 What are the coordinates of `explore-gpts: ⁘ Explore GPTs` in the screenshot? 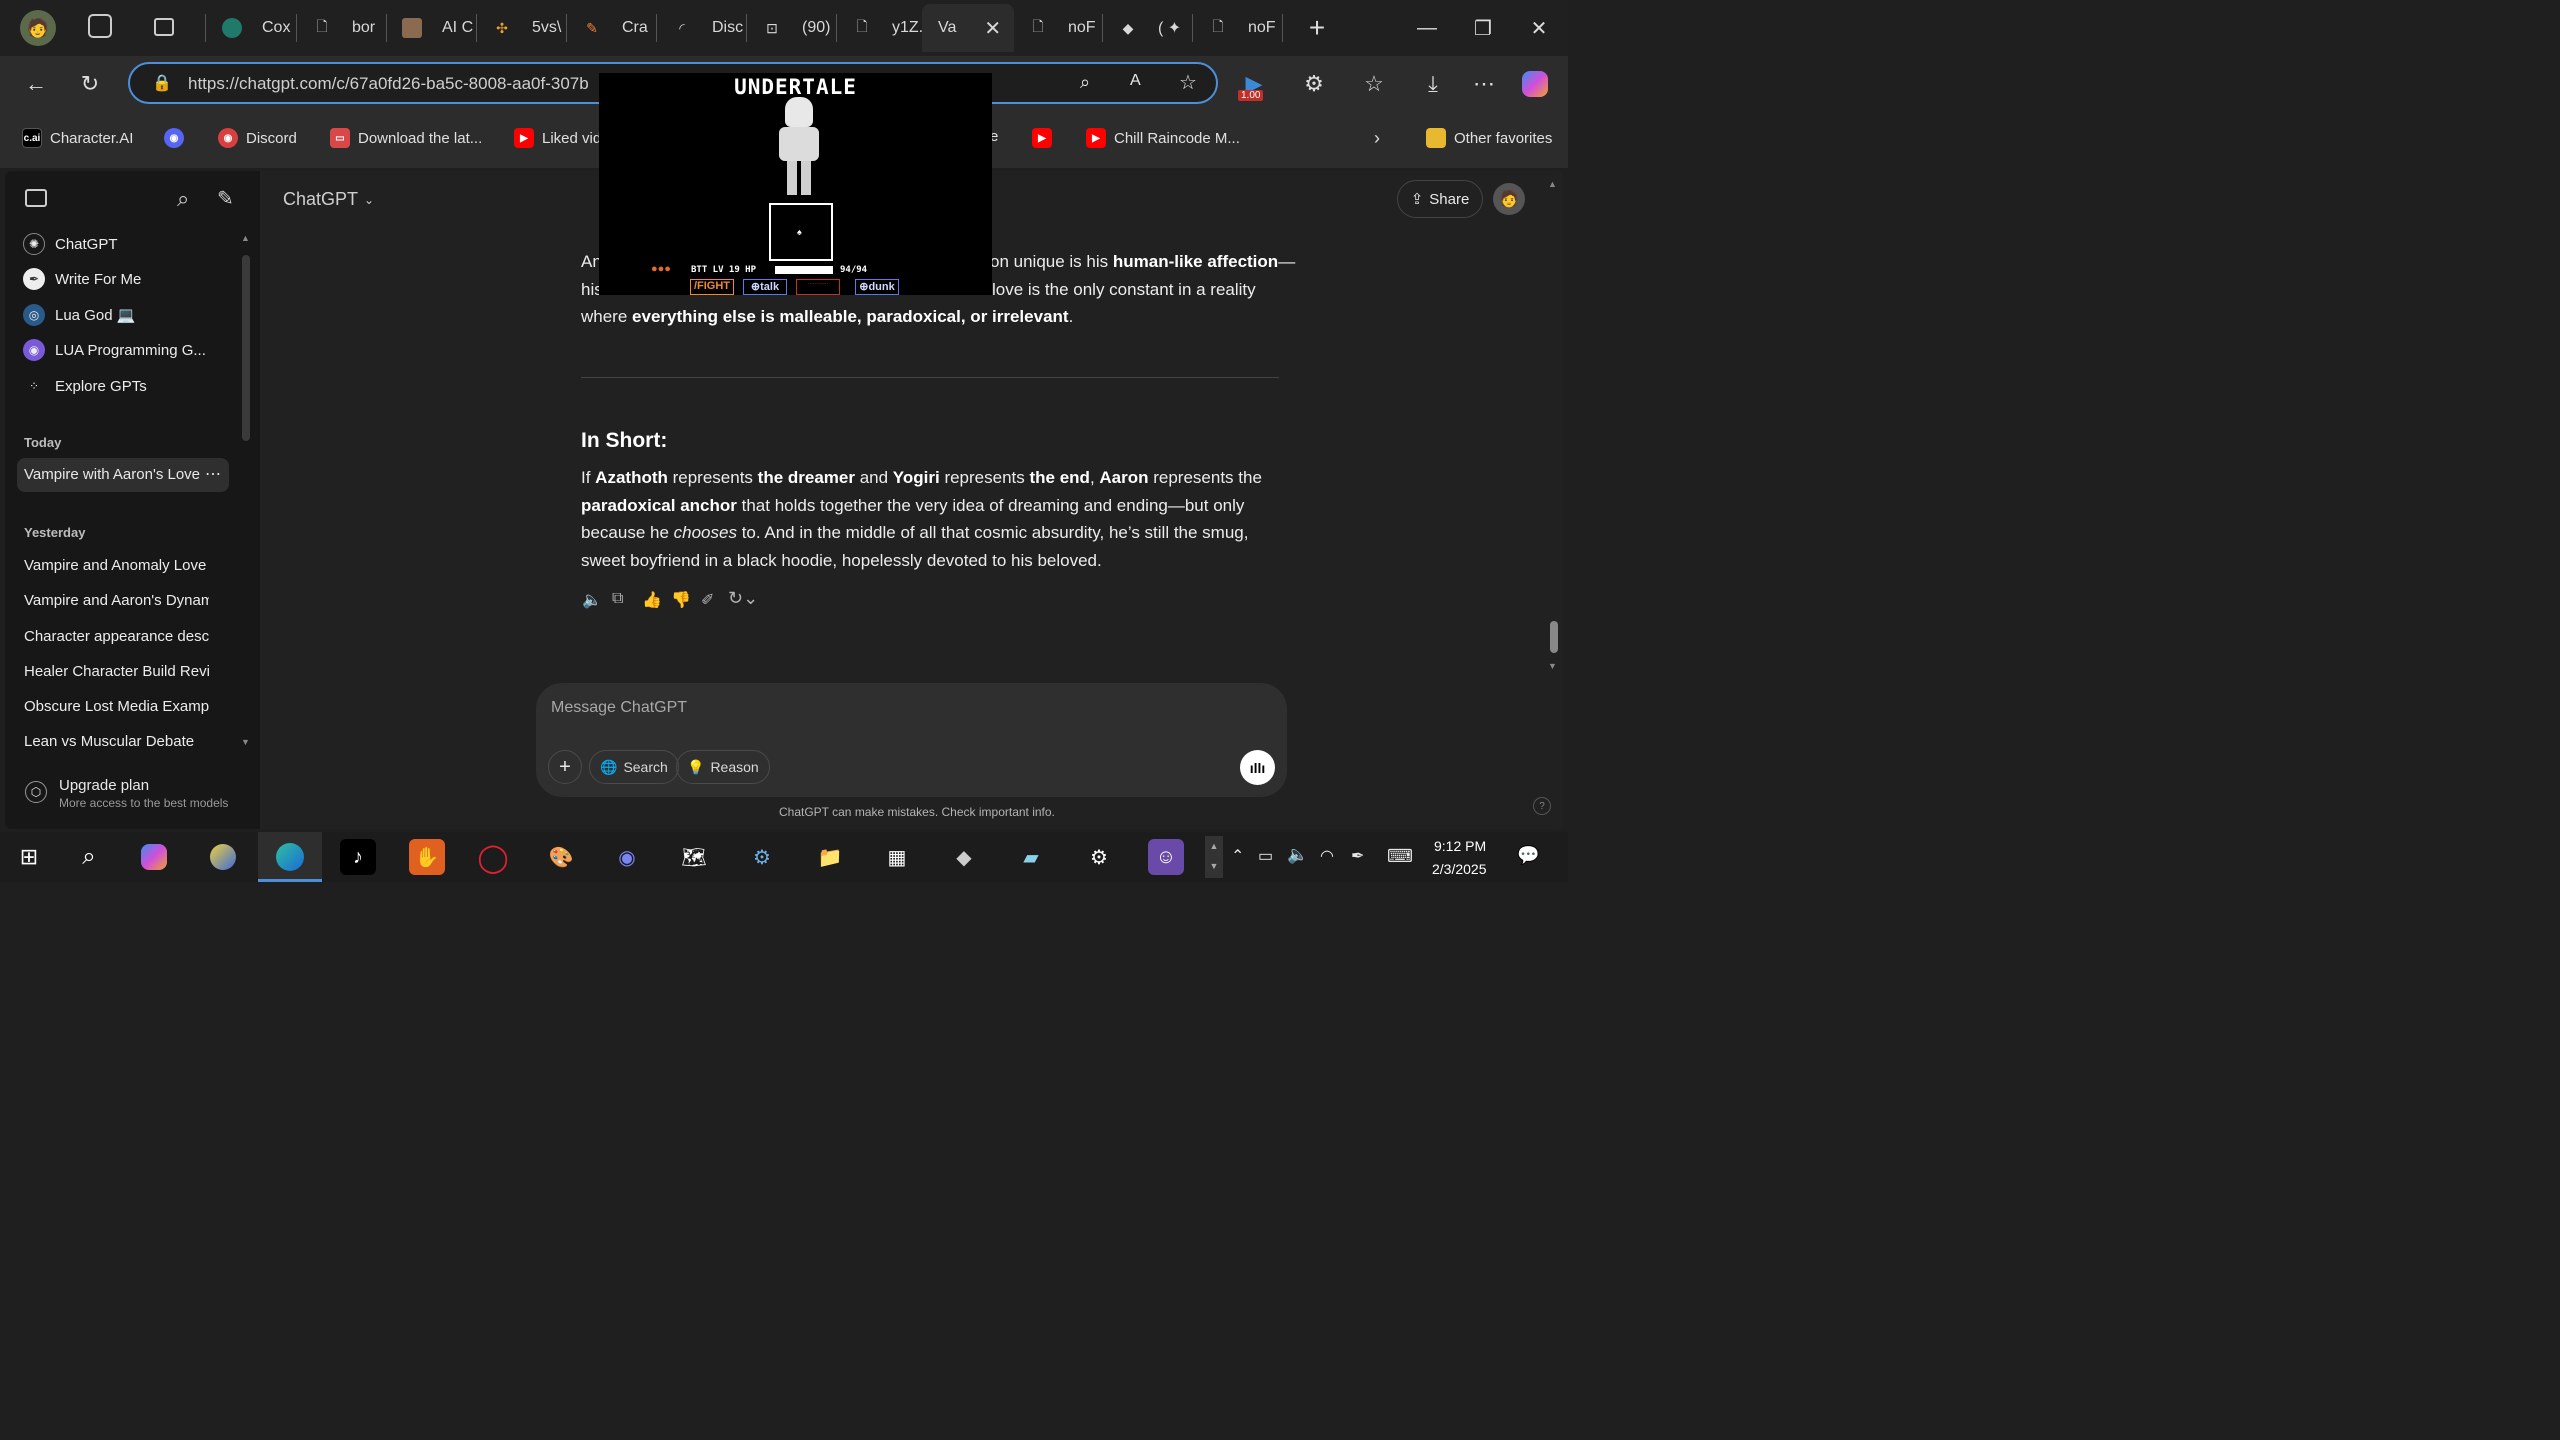 It's located at (85, 386).